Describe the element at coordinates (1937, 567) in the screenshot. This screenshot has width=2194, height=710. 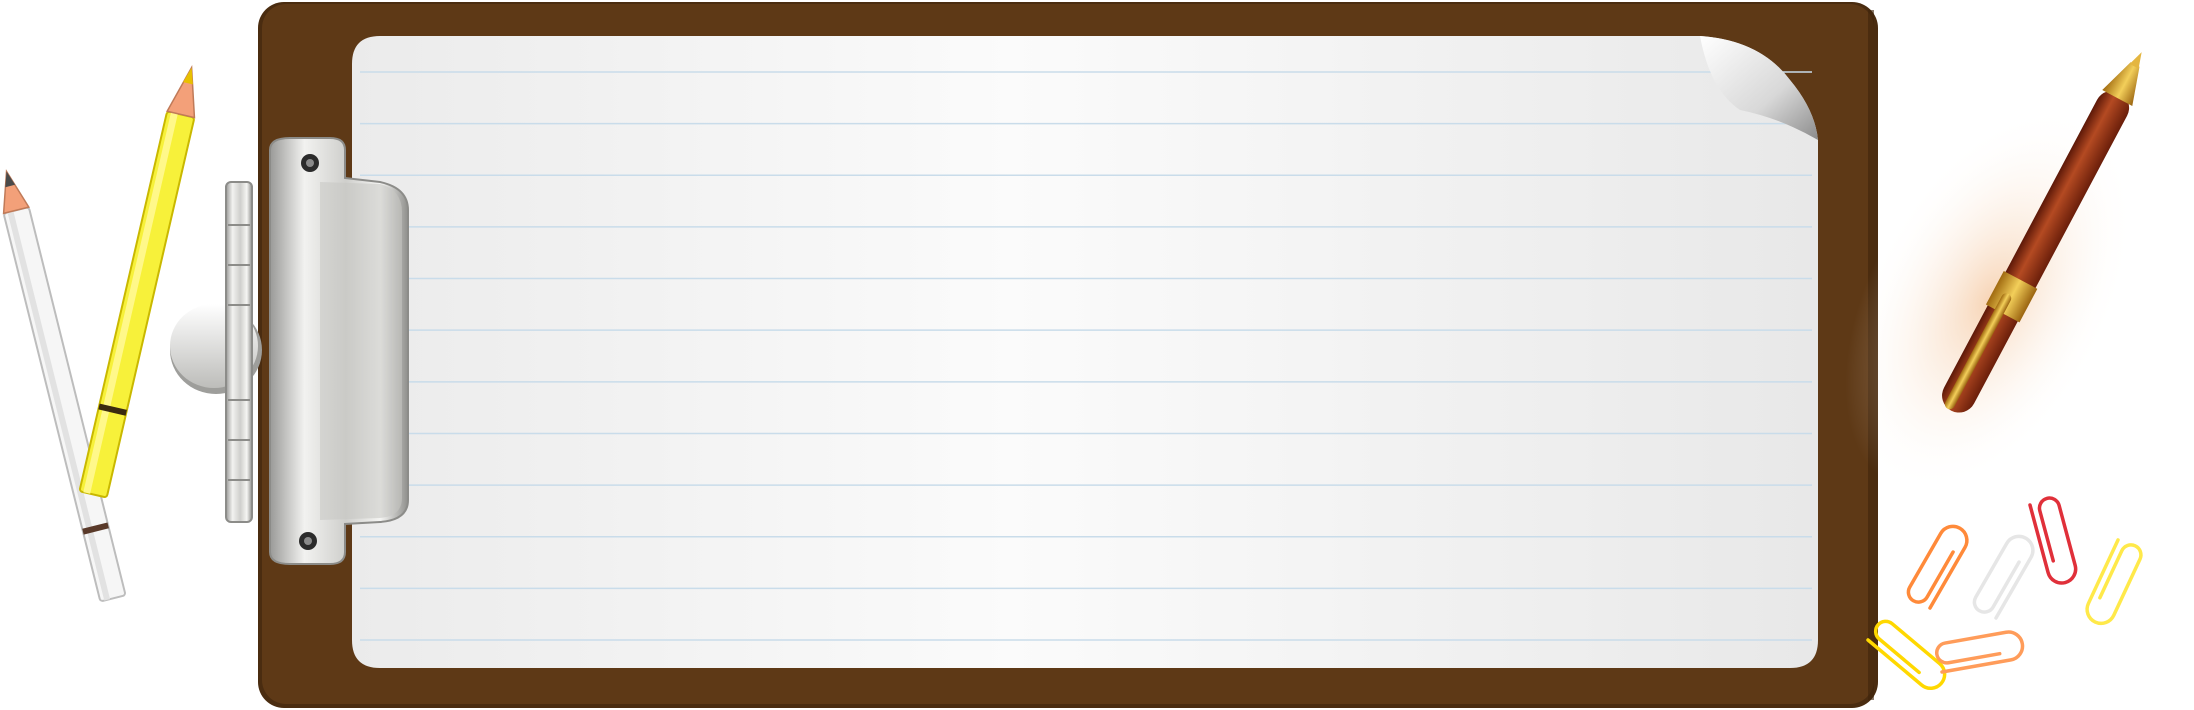
I see `paper-clip-orange` at that location.